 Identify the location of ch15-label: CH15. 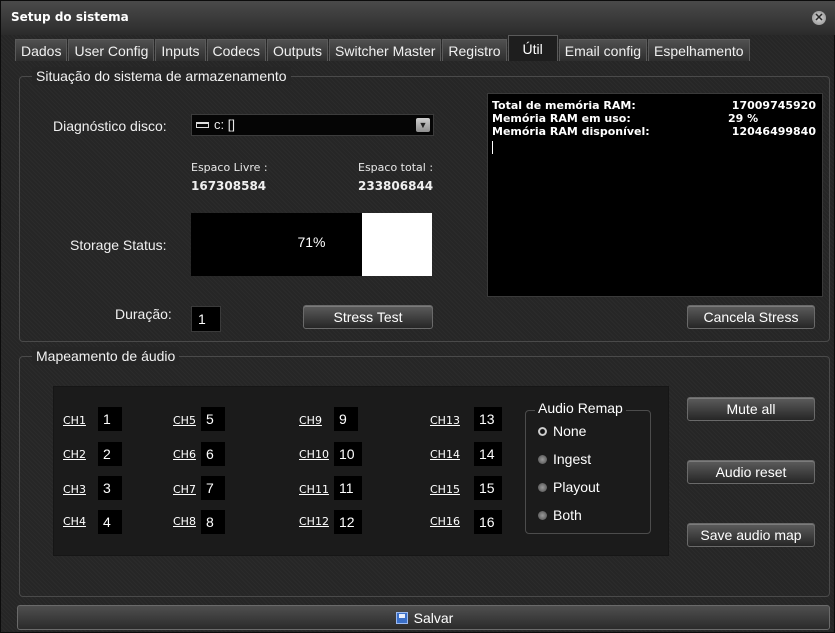
(445, 489).